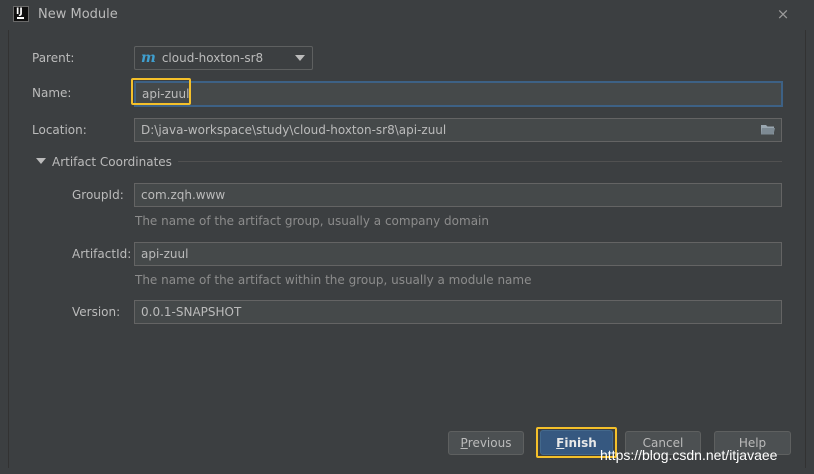  What do you see at coordinates (480, 161) in the screenshot?
I see `section-divider` at bounding box center [480, 161].